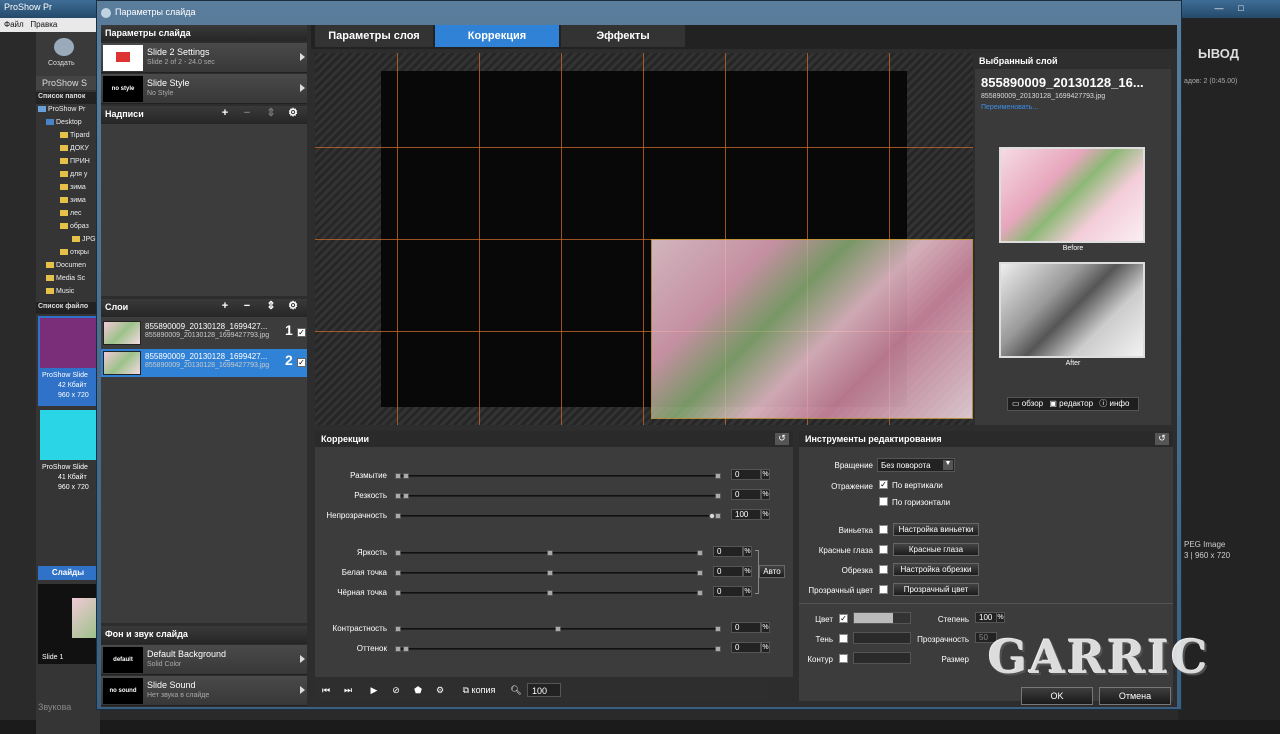 The height and width of the screenshot is (734, 1280). What do you see at coordinates (936, 569) in the screenshot?
I see `crop-settings-button: Настройка обрезки` at bounding box center [936, 569].